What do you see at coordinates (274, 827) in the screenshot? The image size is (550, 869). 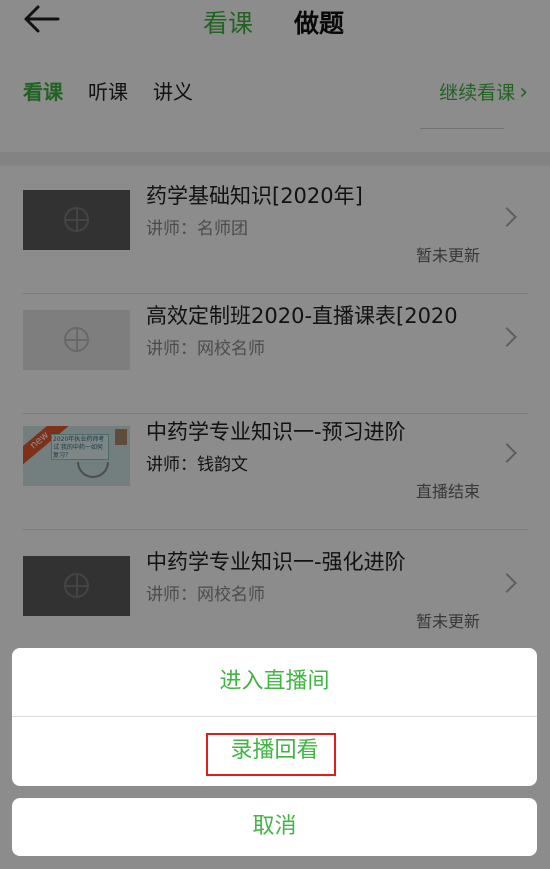 I see `cancel-button: 取消` at bounding box center [274, 827].